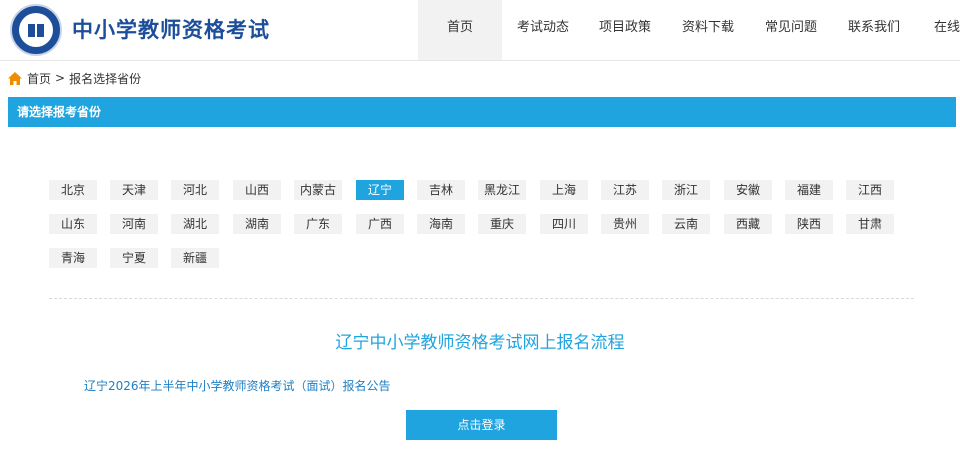  I want to click on province-hunan: 湖南, so click(257, 224).